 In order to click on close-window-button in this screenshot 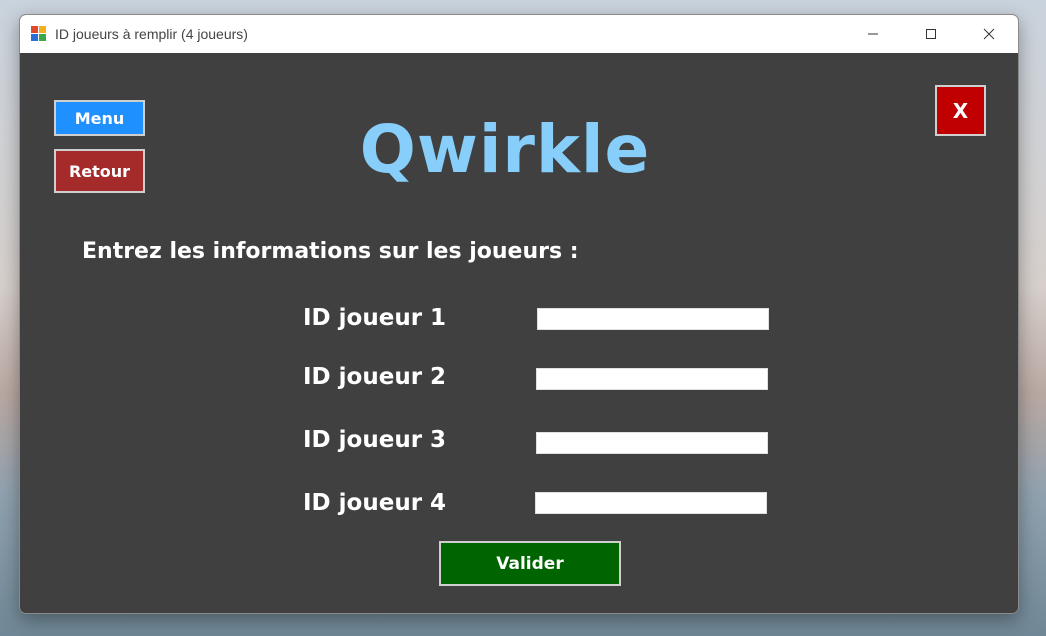, I will do `click(989, 34)`.